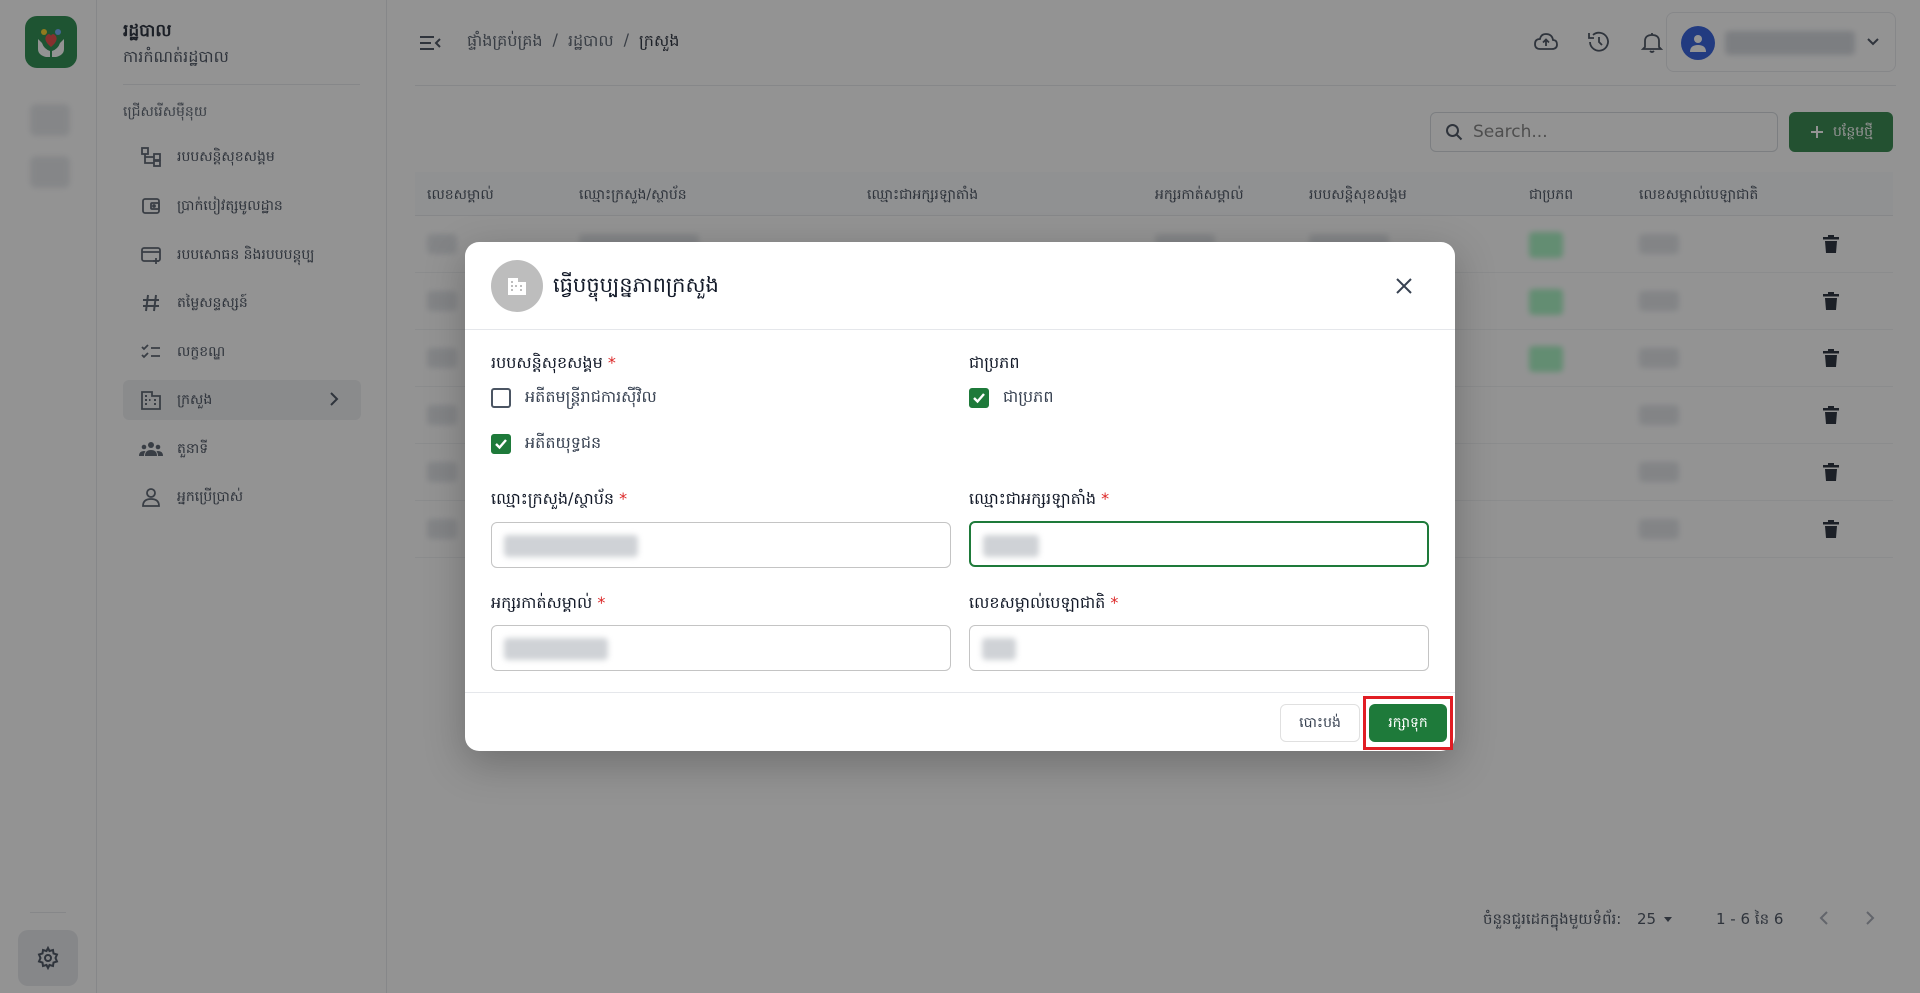 This screenshot has height=993, width=1920. I want to click on ministry-name-label: ឈ្មោះក្រសួង/ស្ថាប័ន *, so click(559, 500).